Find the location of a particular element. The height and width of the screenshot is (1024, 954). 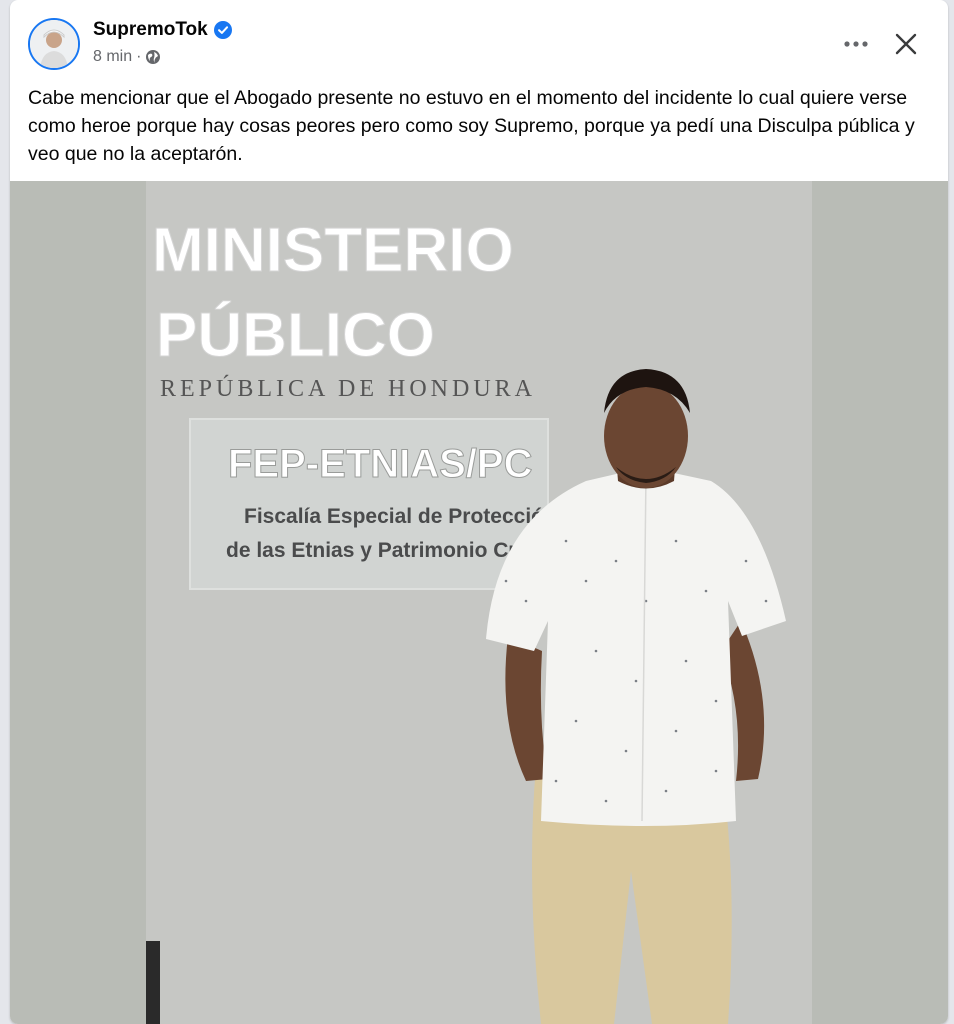

verified-badge-icon is located at coordinates (222, 30).